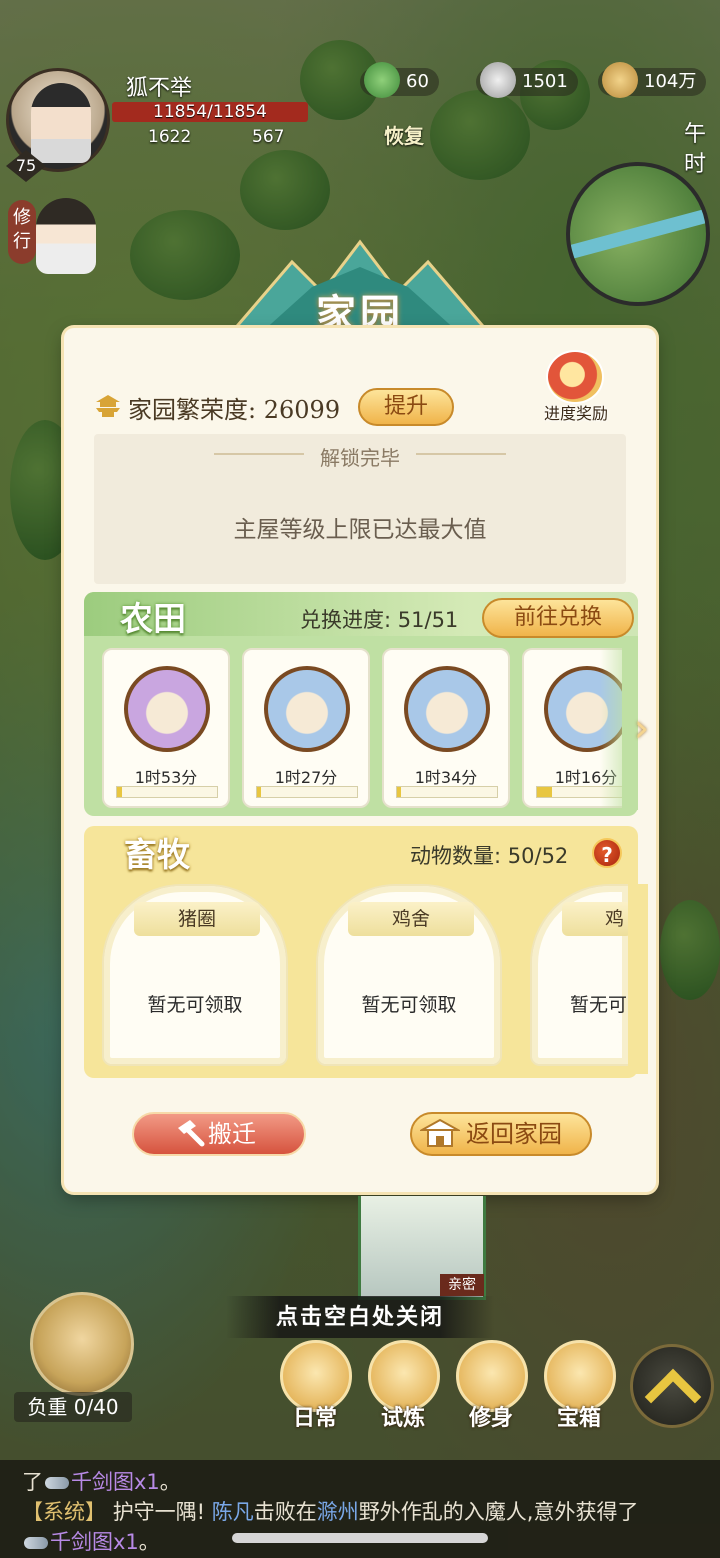 The image size is (720, 1558). I want to click on chevron-right-icon: ›, so click(645, 728).